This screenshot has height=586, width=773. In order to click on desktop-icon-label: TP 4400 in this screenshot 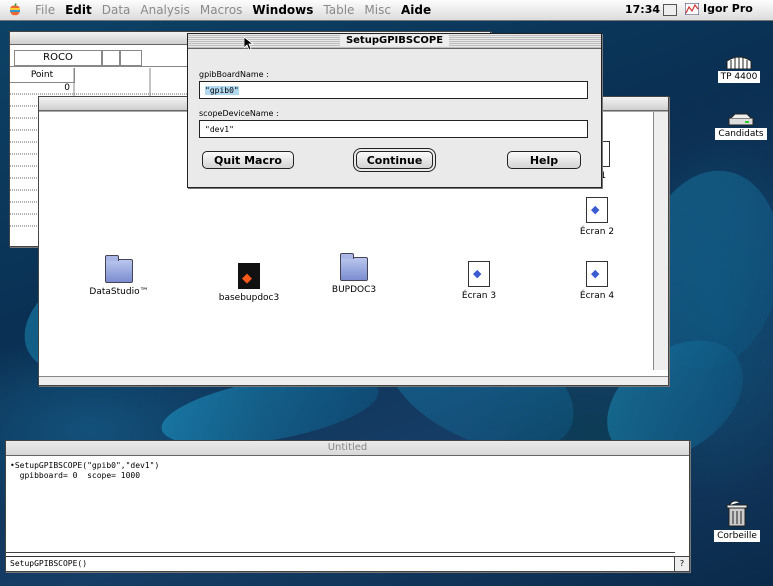, I will do `click(739, 77)`.